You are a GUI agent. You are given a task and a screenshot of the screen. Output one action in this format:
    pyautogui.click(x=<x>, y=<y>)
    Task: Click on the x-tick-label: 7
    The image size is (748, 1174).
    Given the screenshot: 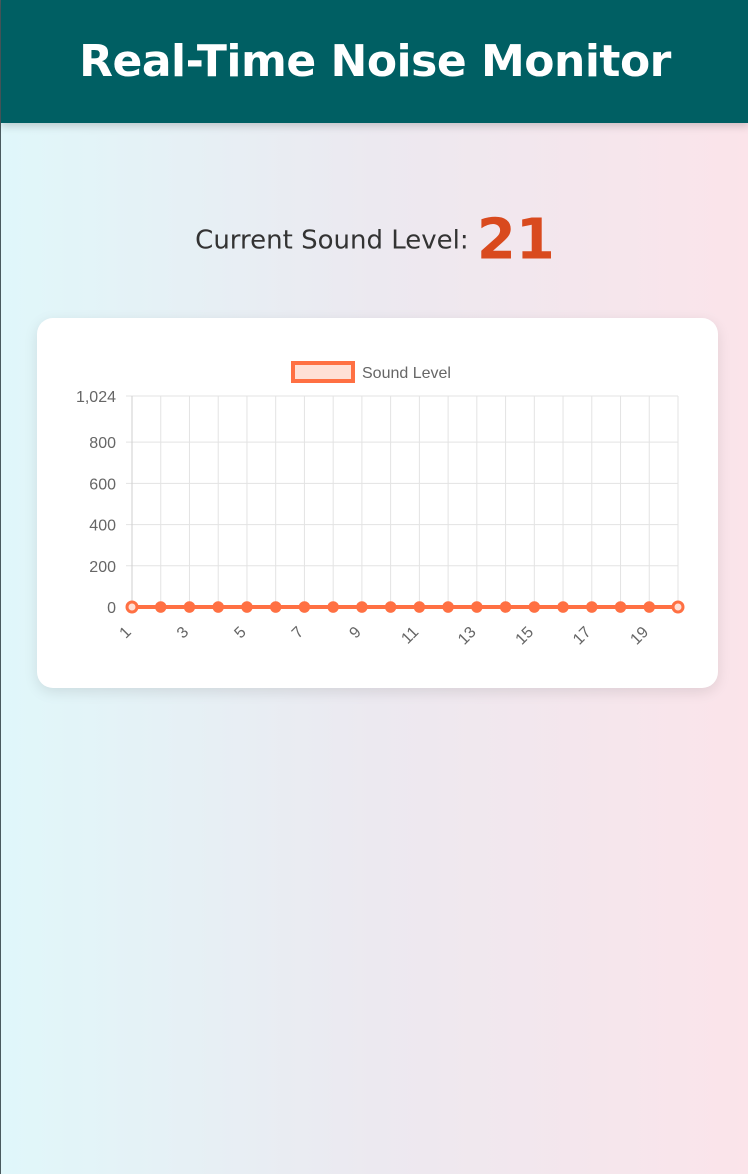 What is the action you would take?
    pyautogui.click(x=298, y=633)
    